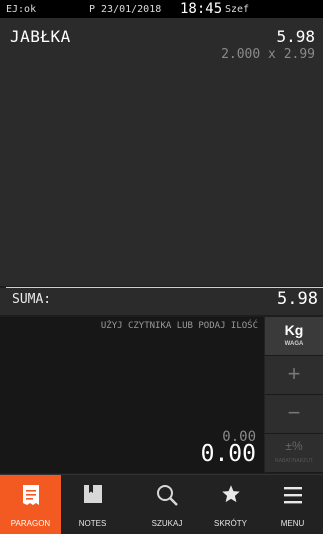 The image size is (323, 534). What do you see at coordinates (294, 446) in the screenshot?
I see `percent-icon: ±%` at bounding box center [294, 446].